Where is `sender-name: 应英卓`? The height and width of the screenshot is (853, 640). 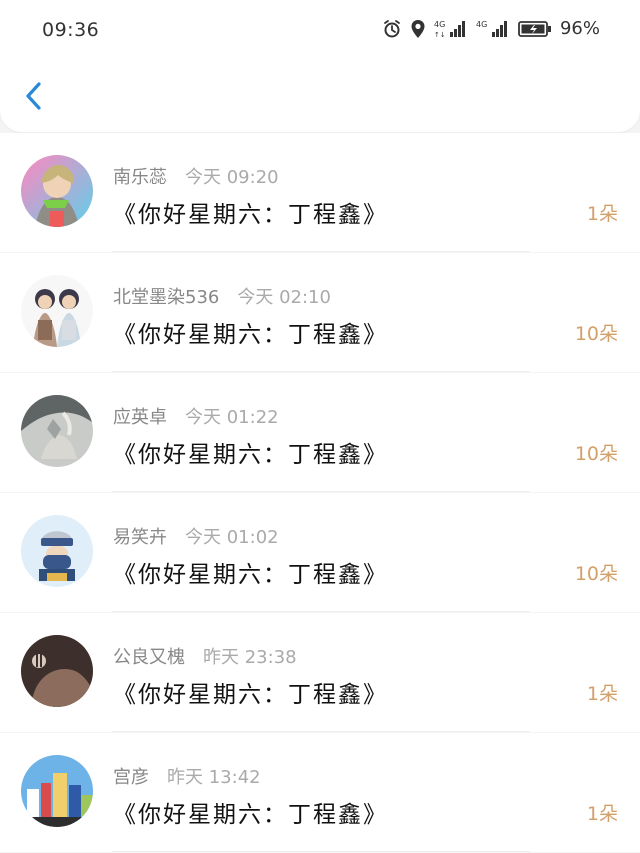
sender-name: 应英卓 is located at coordinates (140, 417).